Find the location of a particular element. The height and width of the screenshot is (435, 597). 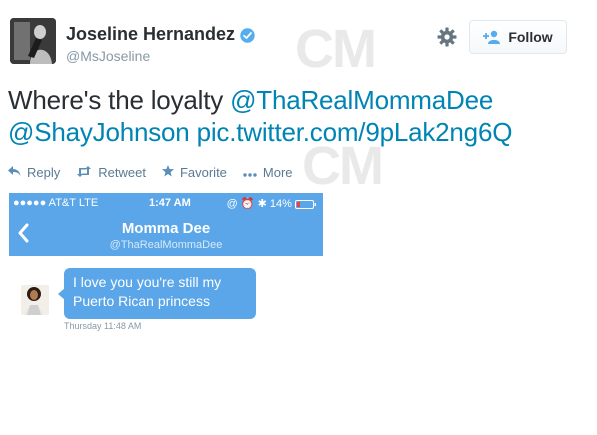

retweet-label: Retweet is located at coordinates (122, 172).